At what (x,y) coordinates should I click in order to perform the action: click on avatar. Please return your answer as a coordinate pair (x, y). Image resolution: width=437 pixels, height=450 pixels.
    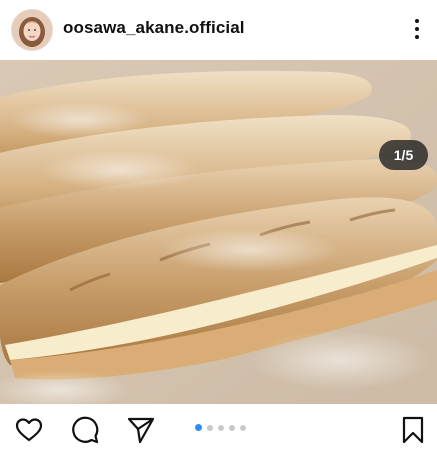
    Looking at the image, I should click on (32, 30).